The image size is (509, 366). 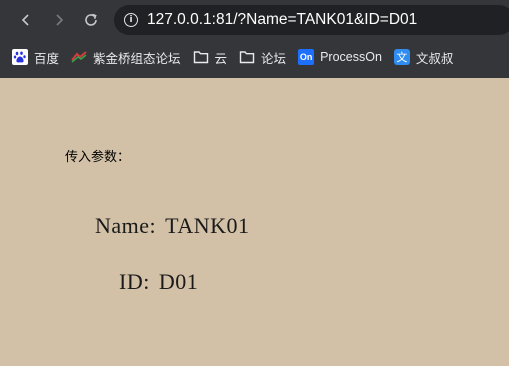 I want to click on bookmark-folder-cloud: 云, so click(x=210, y=57).